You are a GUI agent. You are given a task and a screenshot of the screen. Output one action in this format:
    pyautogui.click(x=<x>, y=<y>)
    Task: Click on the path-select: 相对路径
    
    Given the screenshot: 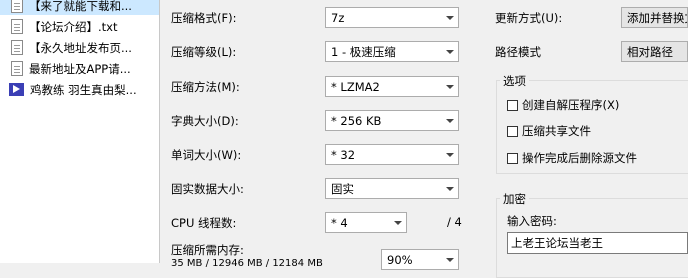 What is the action you would take?
    pyautogui.click(x=654, y=51)
    